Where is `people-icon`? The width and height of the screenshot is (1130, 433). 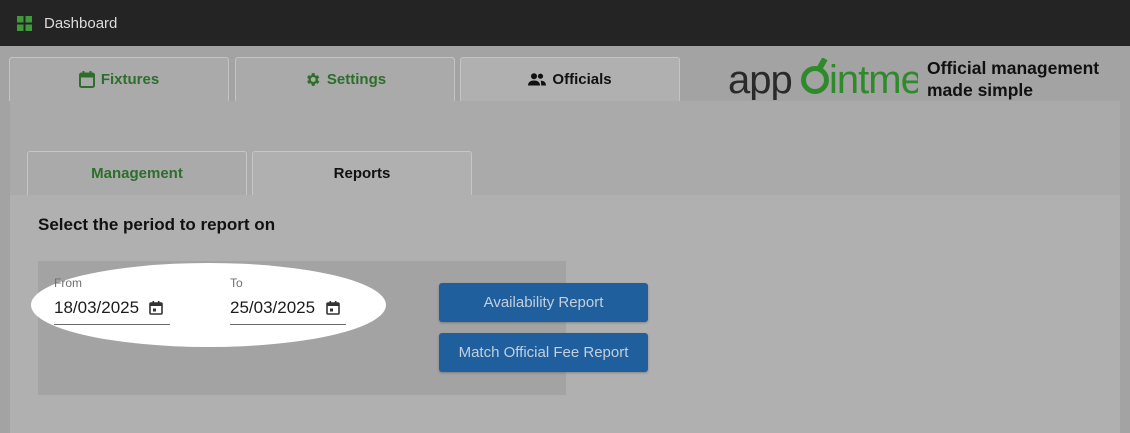
people-icon is located at coordinates (537, 79).